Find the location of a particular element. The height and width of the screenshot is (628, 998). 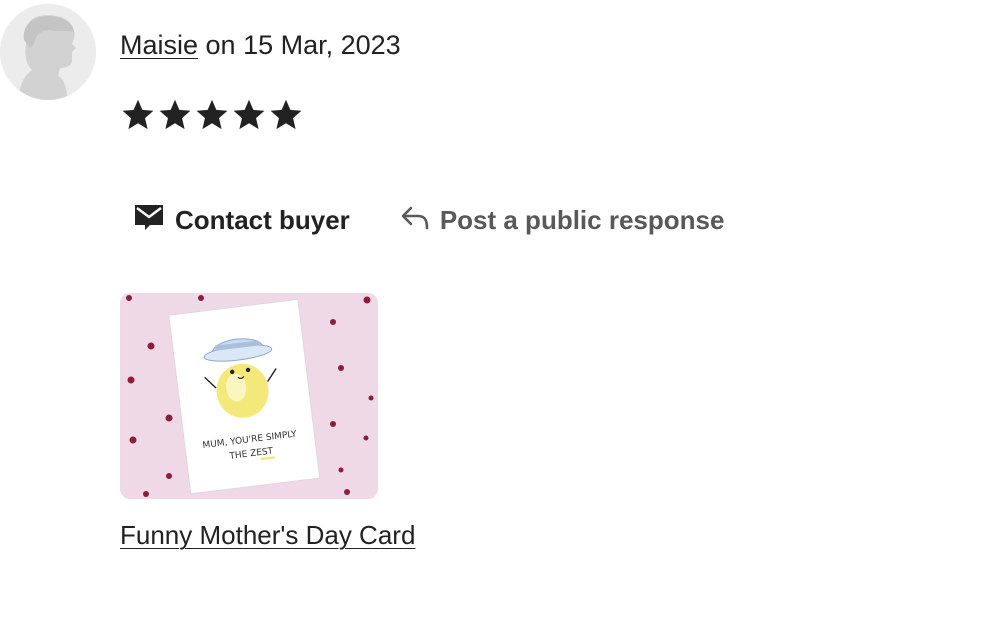

star-rating is located at coordinates (212, 115).